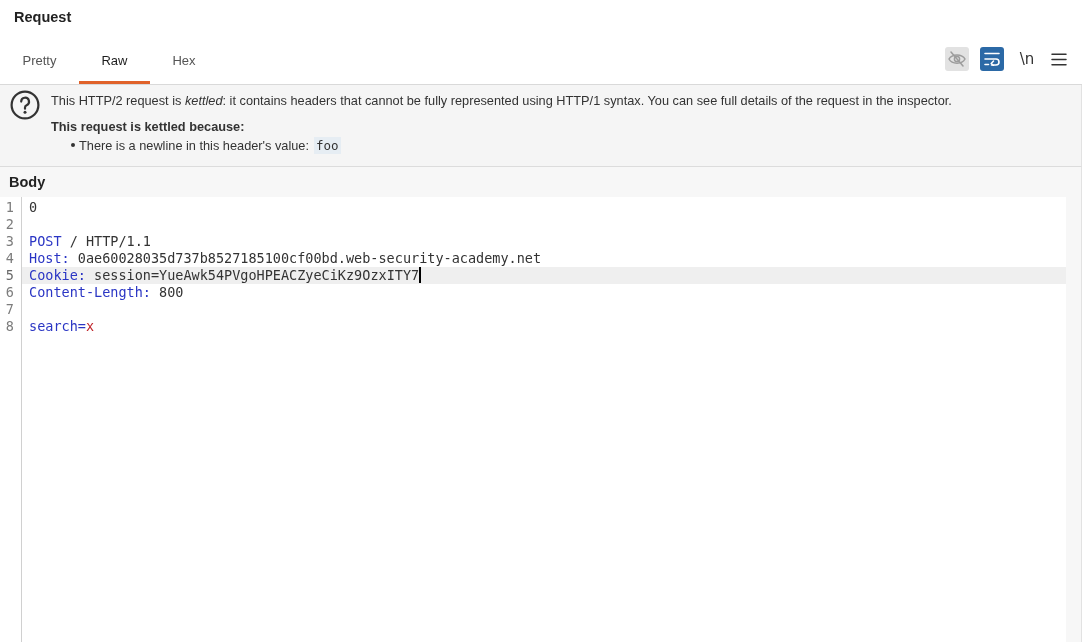  What do you see at coordinates (9, 241) in the screenshot?
I see `line-number: 3` at bounding box center [9, 241].